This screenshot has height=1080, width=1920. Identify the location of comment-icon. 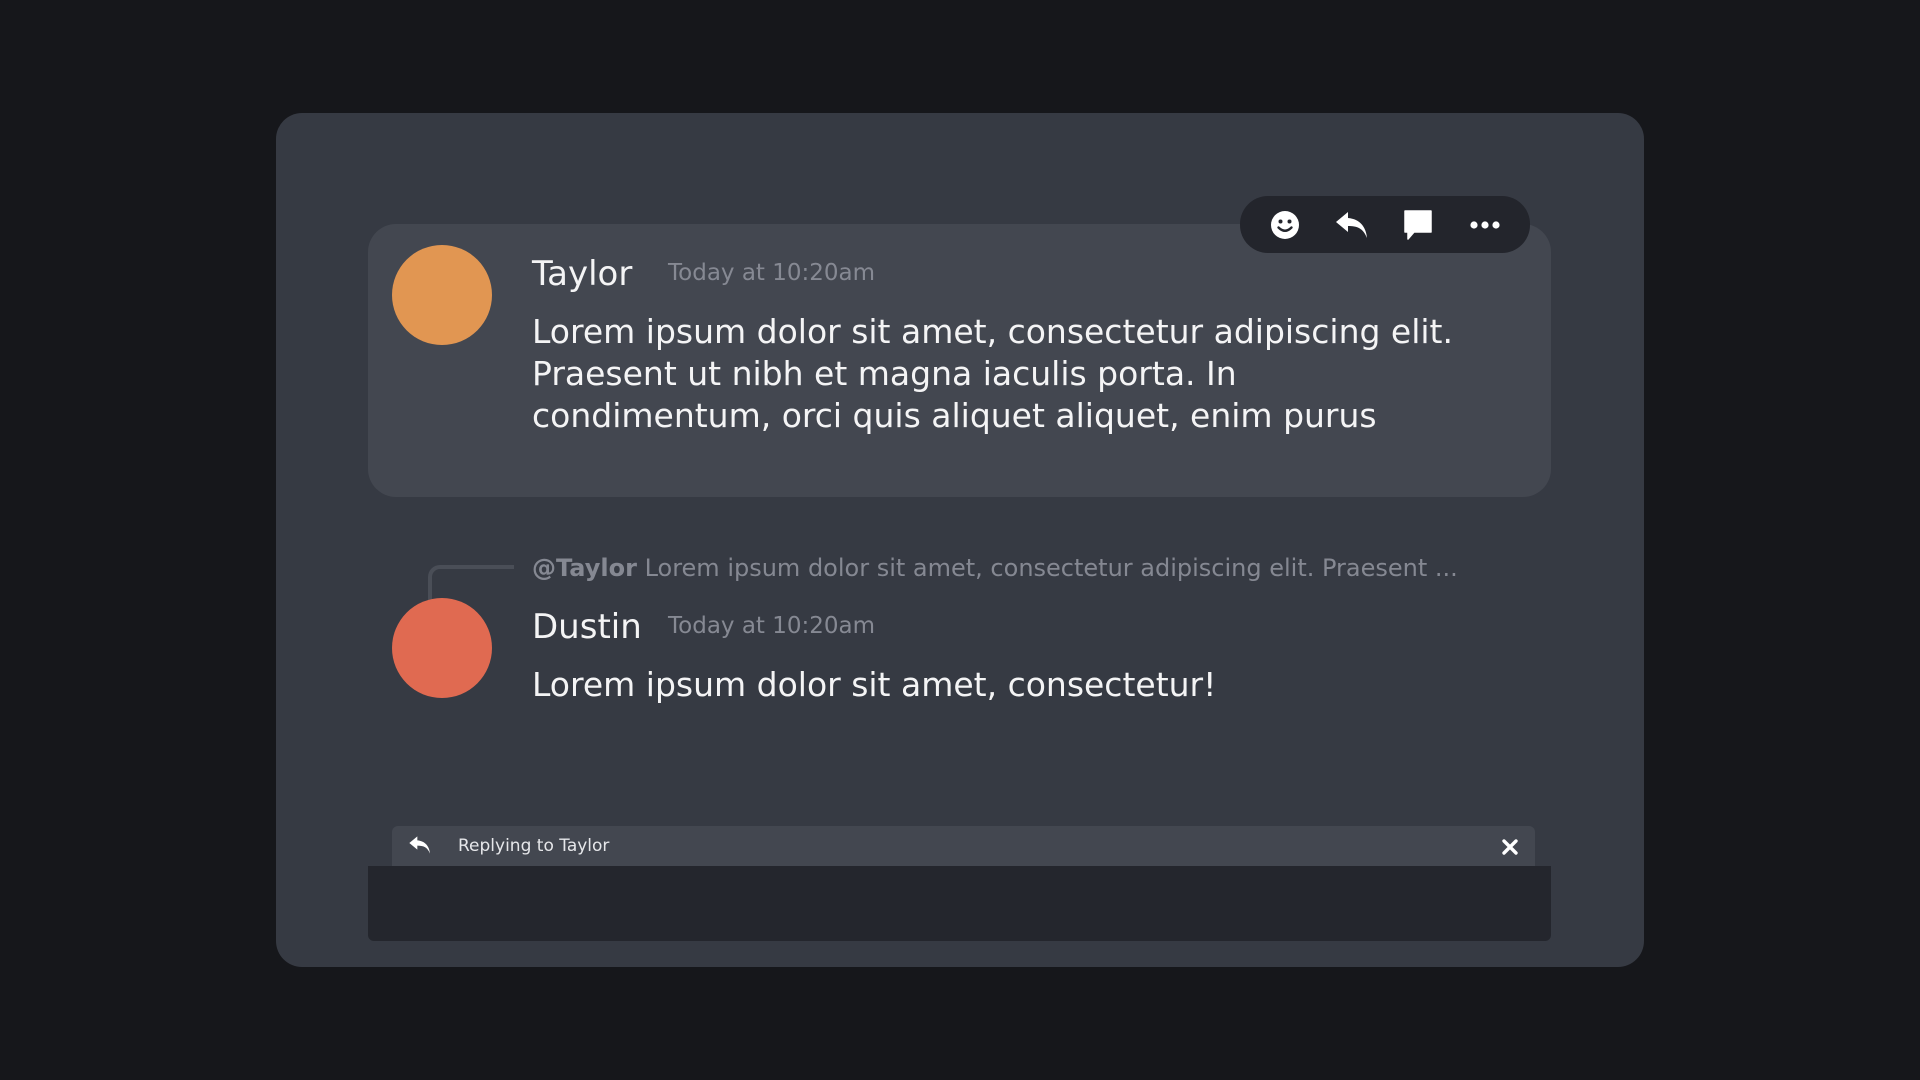
(1418, 224).